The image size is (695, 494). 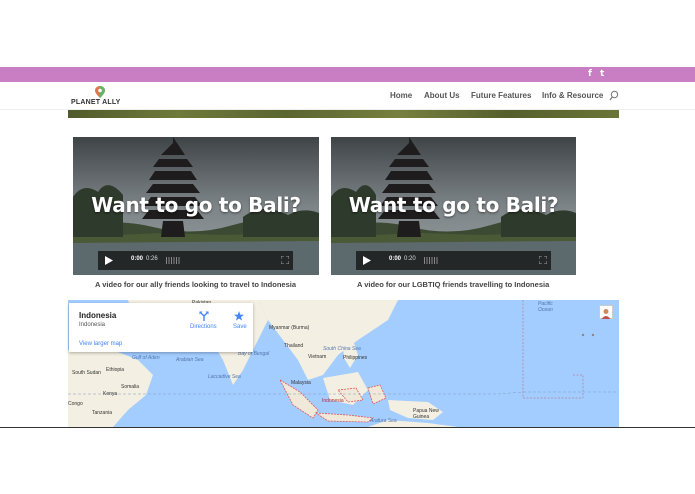 I want to click on video-player-lgbtiq: Want to go to Bali? 0:00 0:20, so click(x=453, y=206).